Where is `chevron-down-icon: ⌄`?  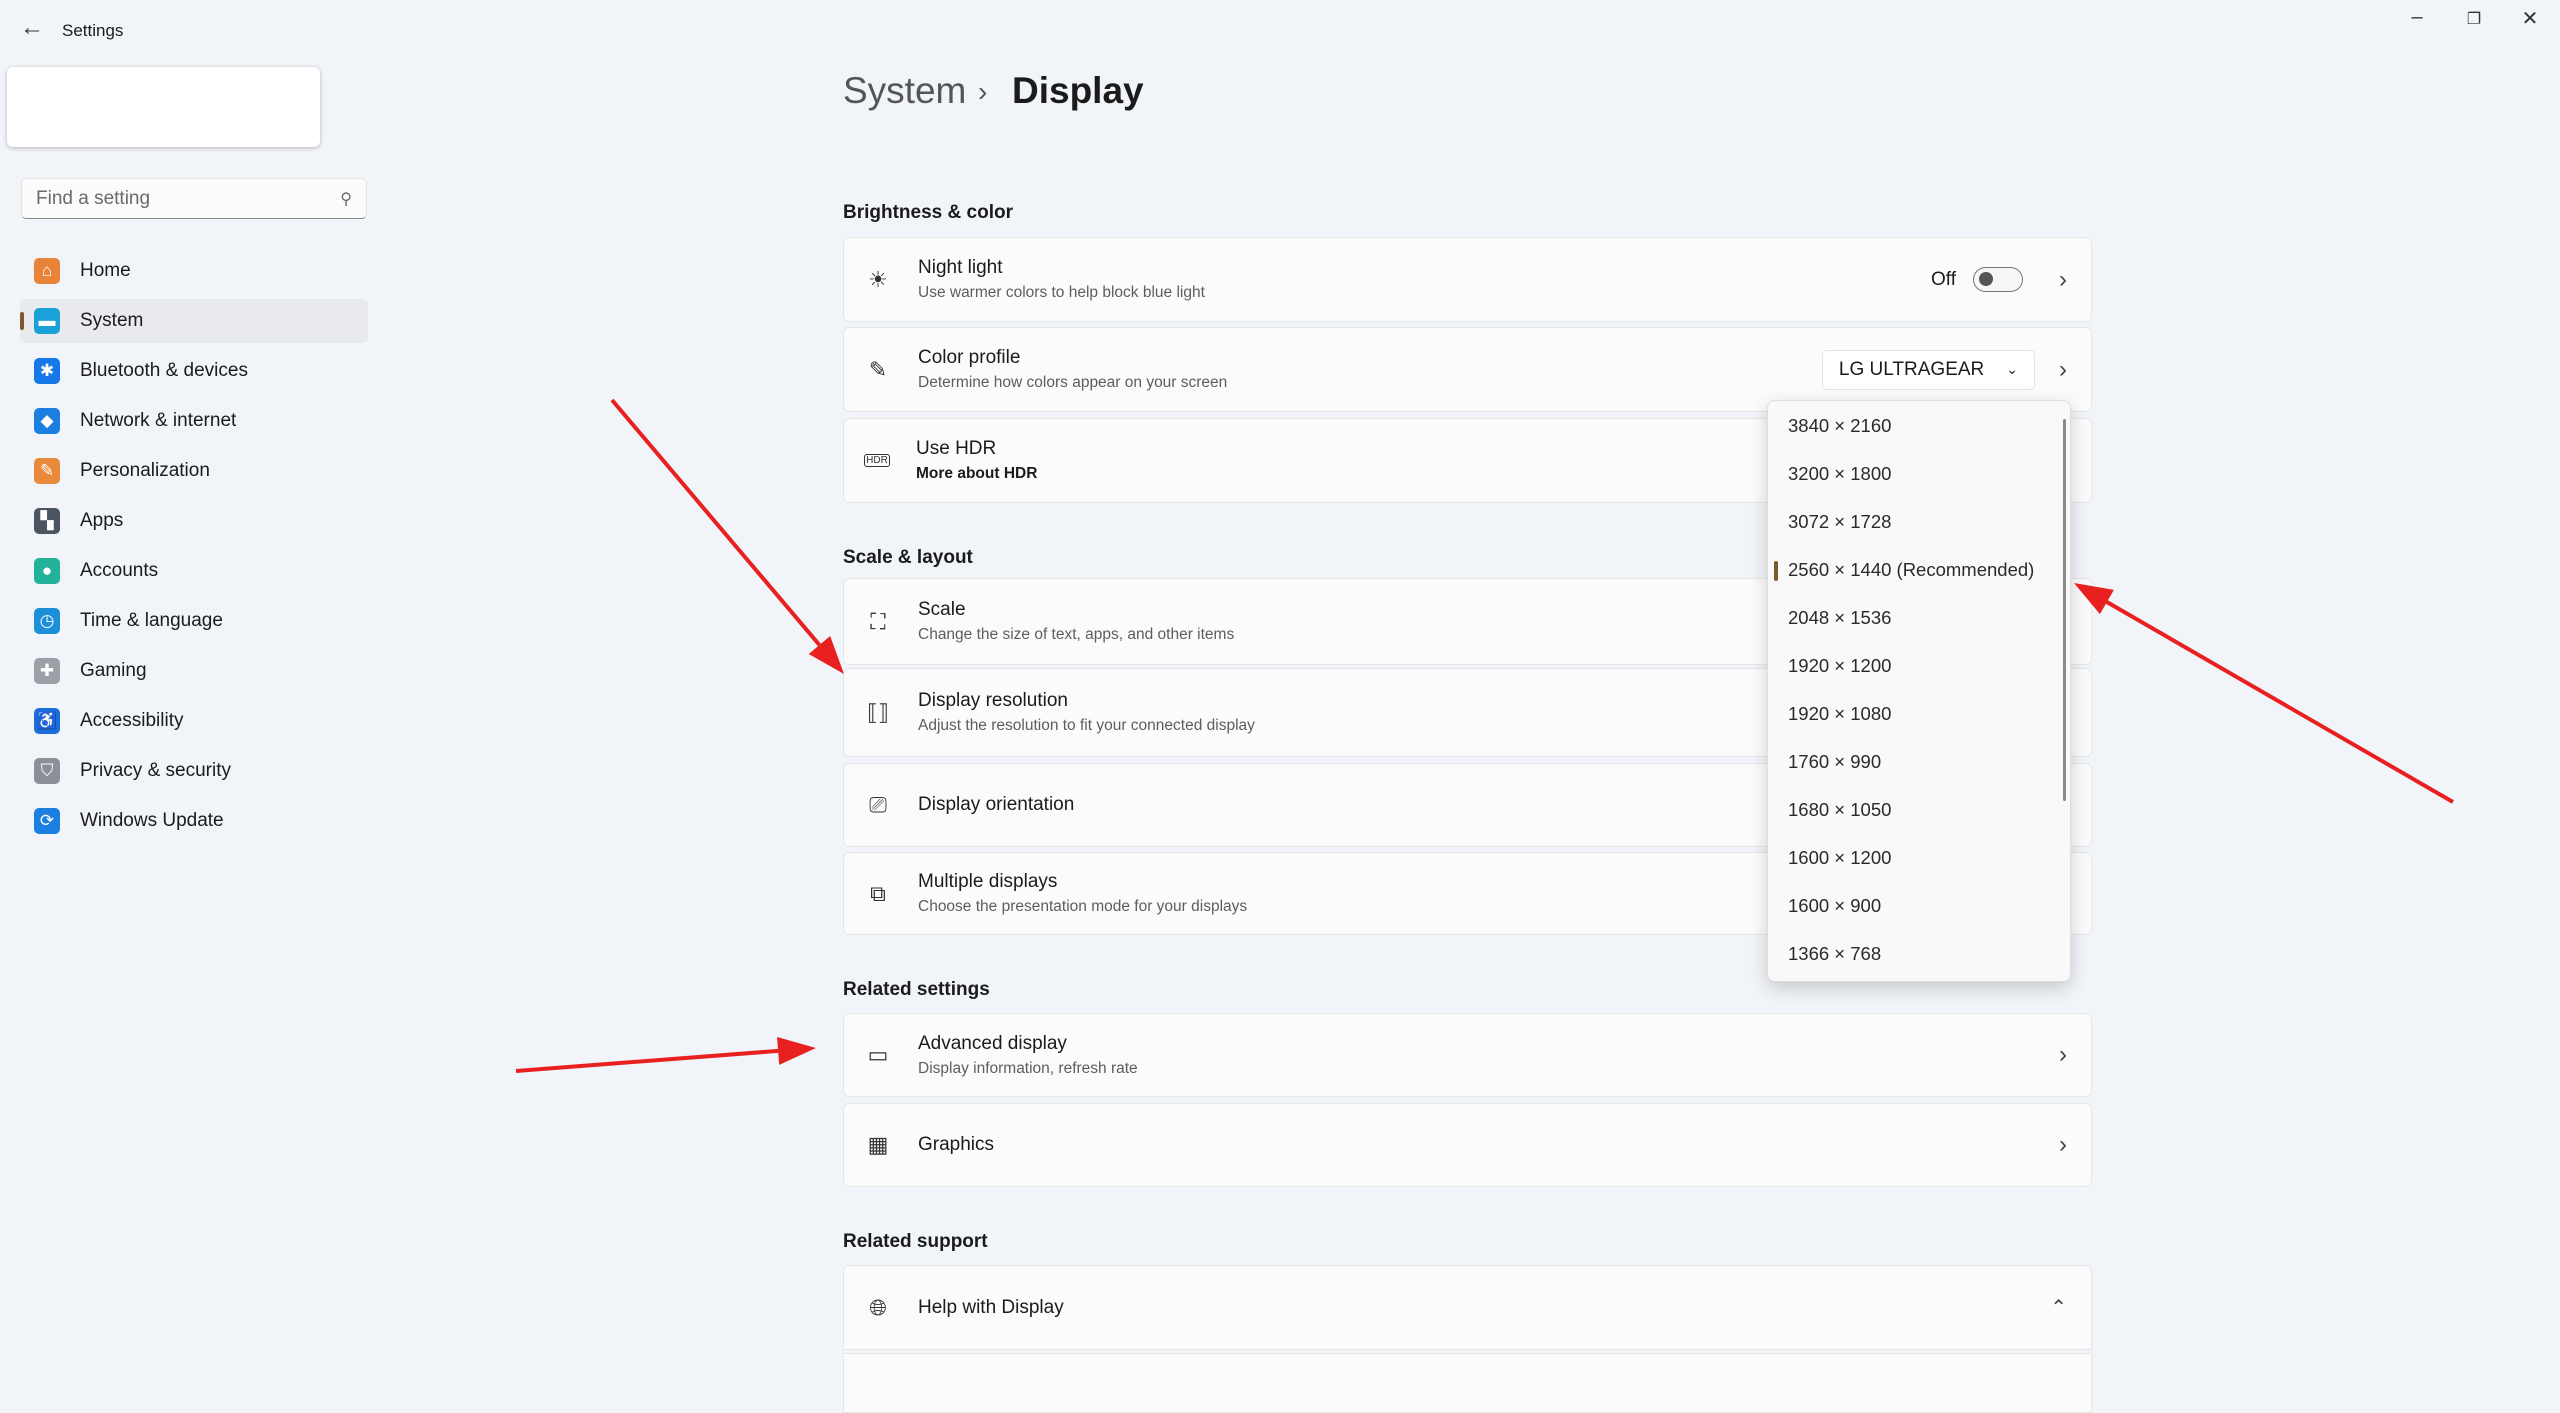
chevron-down-icon: ⌄ is located at coordinates (2012, 369).